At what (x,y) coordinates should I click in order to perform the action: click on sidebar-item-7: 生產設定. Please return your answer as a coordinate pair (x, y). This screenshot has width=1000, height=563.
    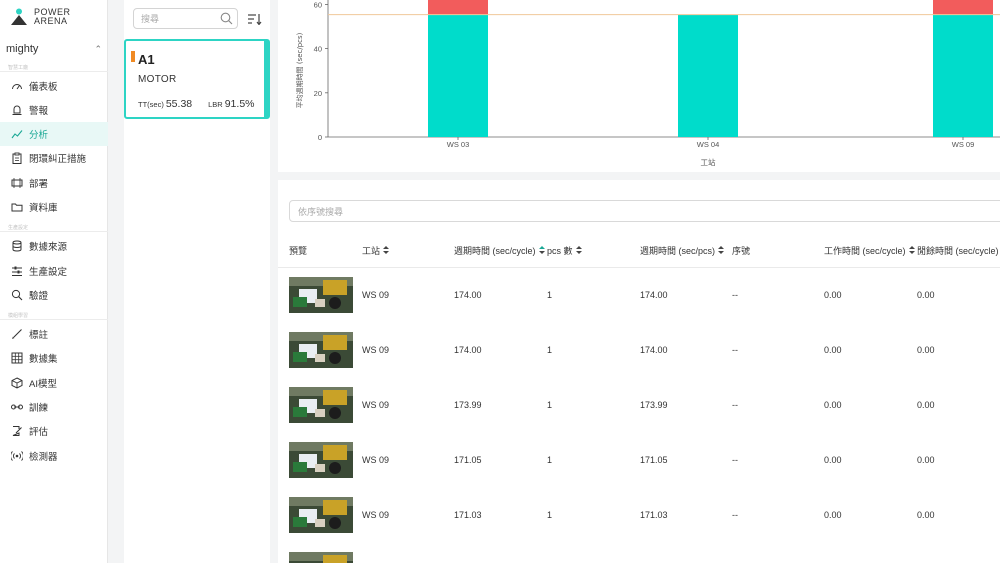
    Looking at the image, I should click on (54, 271).